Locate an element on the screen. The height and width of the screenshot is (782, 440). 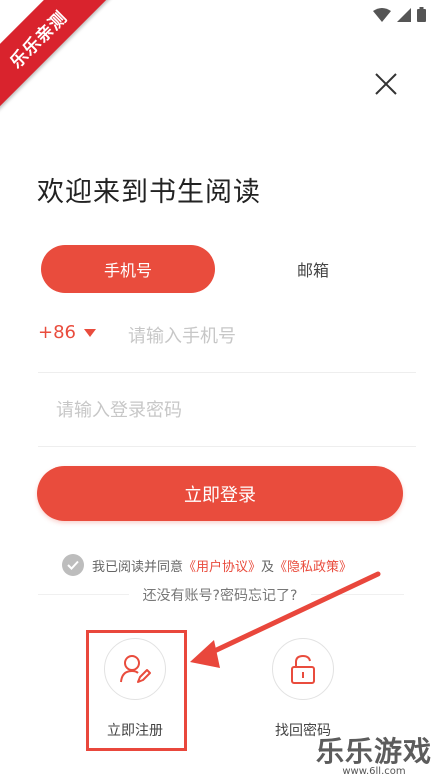
register-label: 立即注册 is located at coordinates (135, 731).